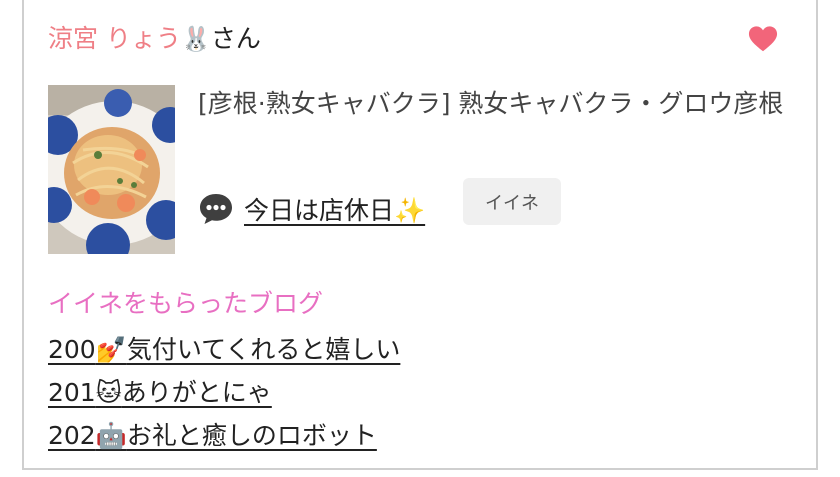 The width and height of the screenshot is (840, 477). Describe the element at coordinates (251, 435) in the screenshot. I see `blog-title: お礼と癒しのロボット` at that location.